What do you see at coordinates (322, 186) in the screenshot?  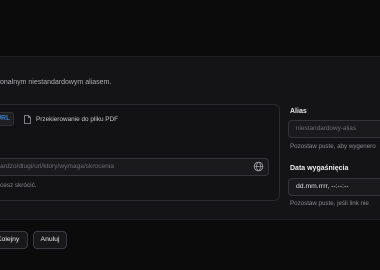 I see `expiration-date-value: dd.mm.rrrr, --:--:--` at bounding box center [322, 186].